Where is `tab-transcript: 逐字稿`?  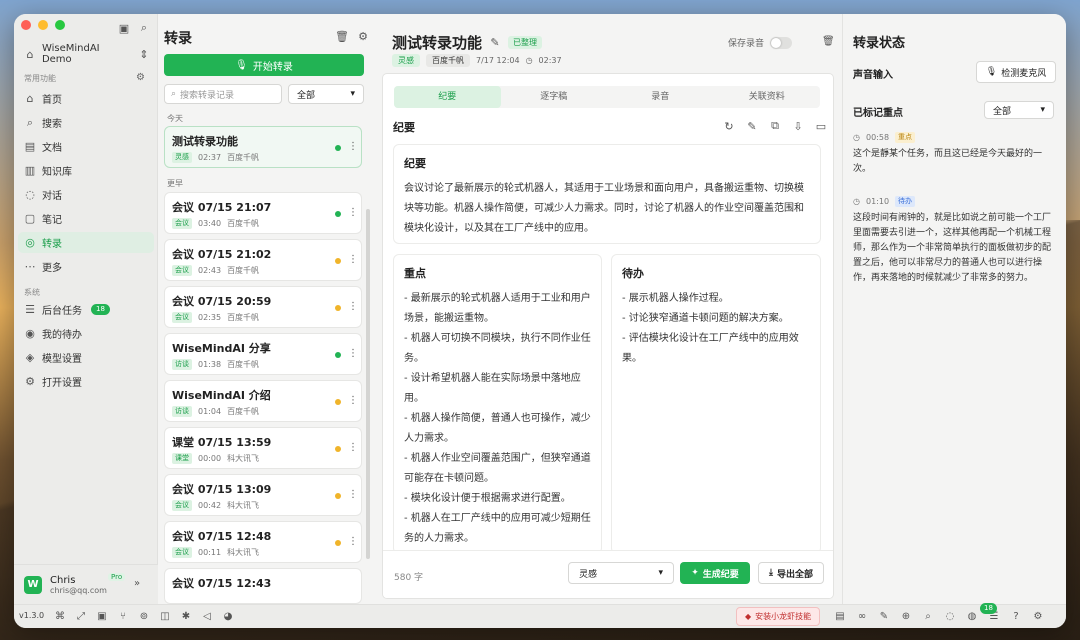
tab-transcript: 逐字稿 is located at coordinates (554, 97).